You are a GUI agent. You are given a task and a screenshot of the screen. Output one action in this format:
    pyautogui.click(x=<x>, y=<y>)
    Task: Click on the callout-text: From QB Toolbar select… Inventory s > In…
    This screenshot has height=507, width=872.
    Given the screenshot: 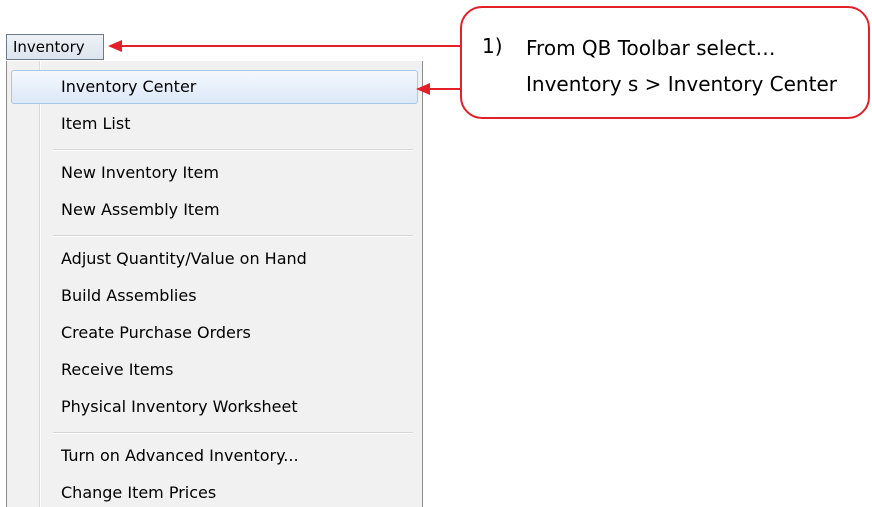 What is the action you would take?
    pyautogui.click(x=681, y=66)
    